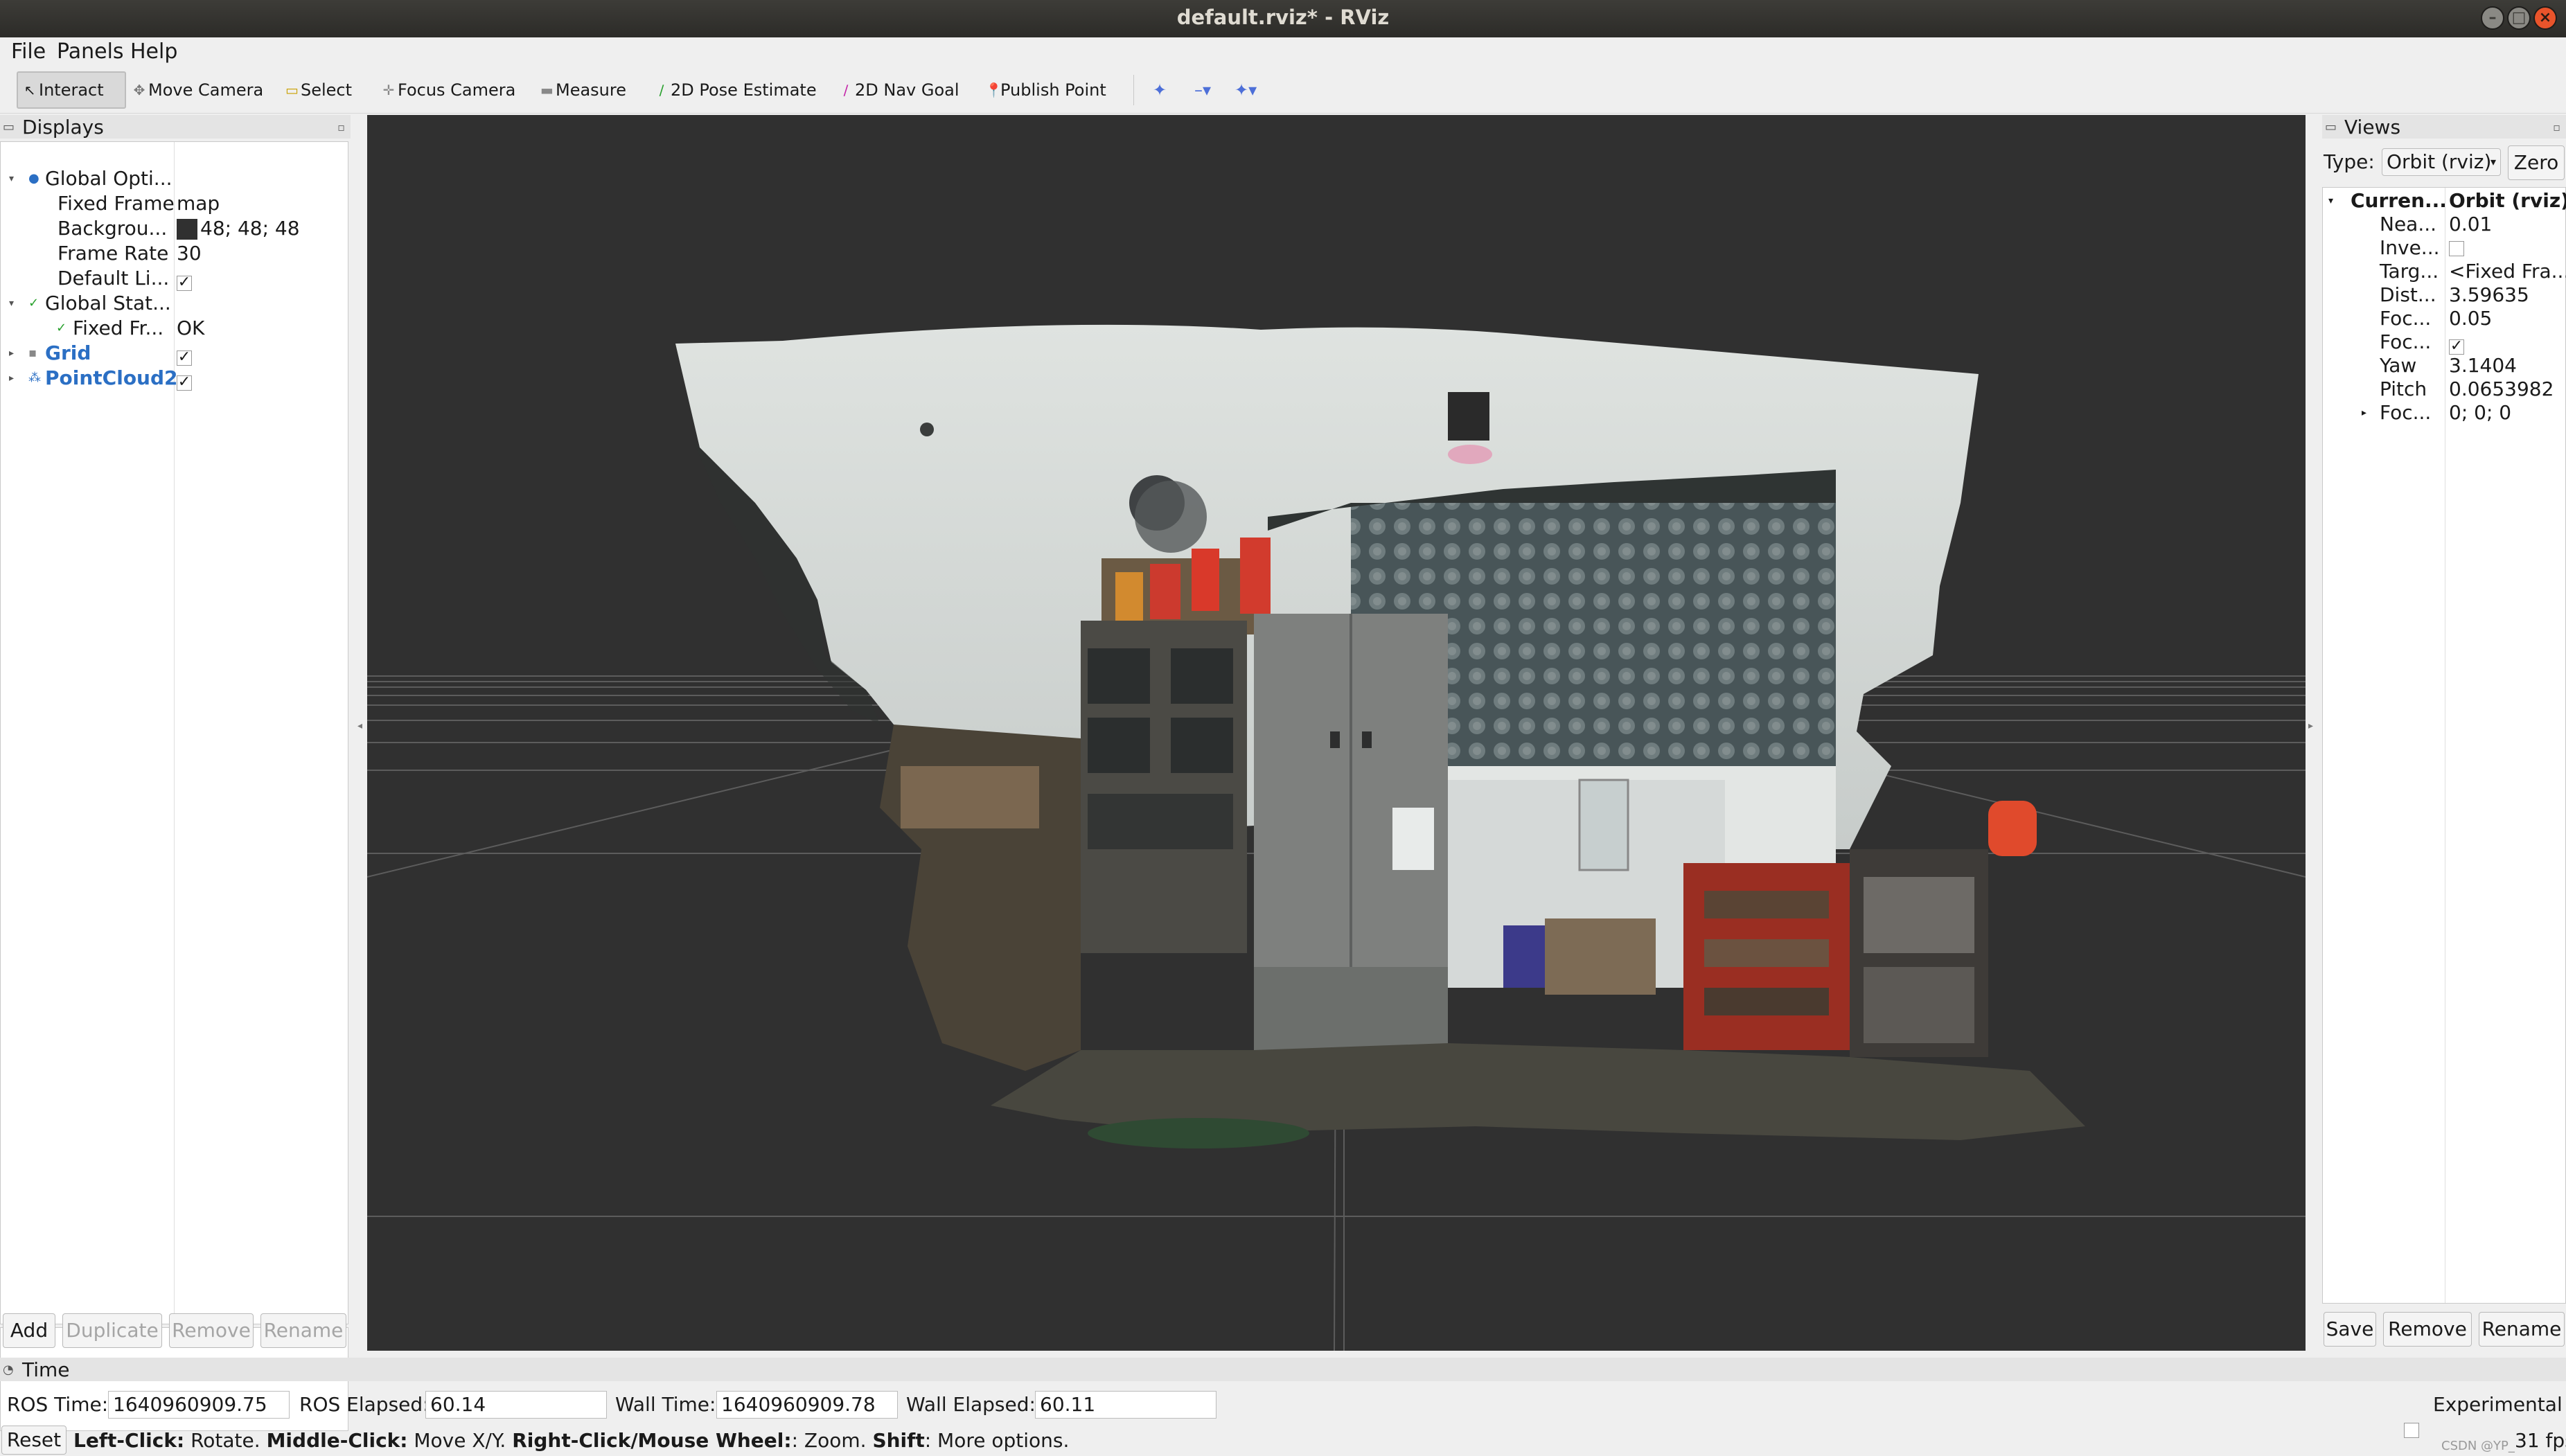  What do you see at coordinates (154, 51) in the screenshot?
I see `menu-help: Help` at bounding box center [154, 51].